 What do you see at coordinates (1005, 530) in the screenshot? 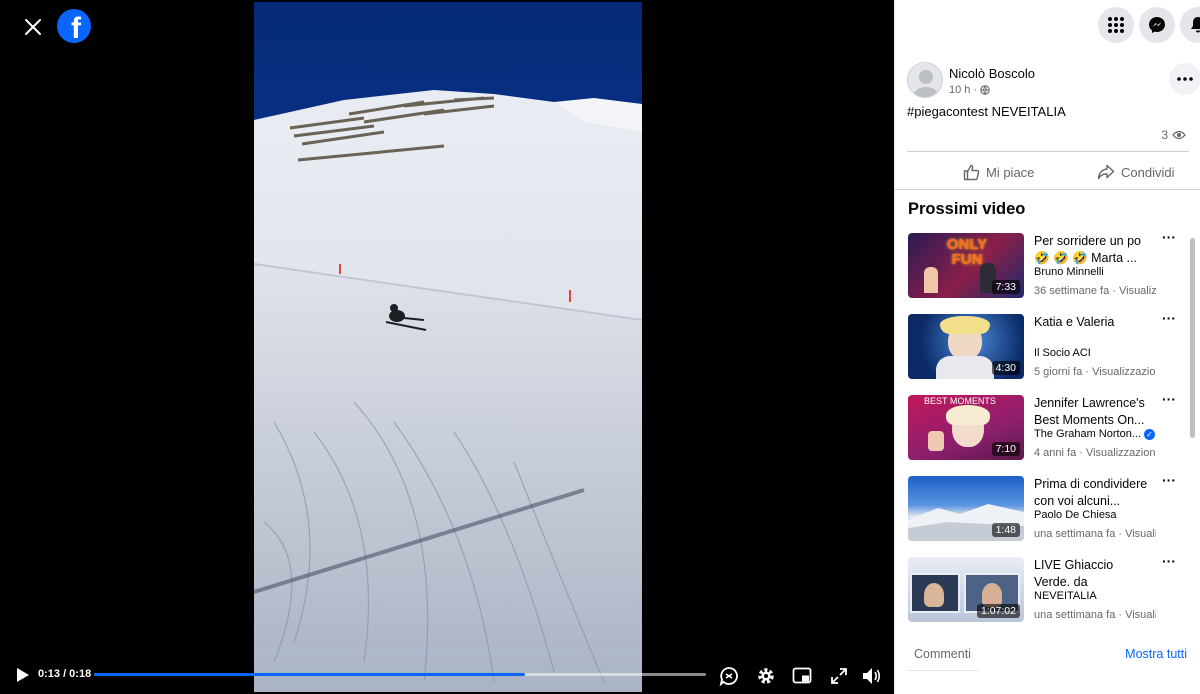
I see `duration-badge: 1:48` at bounding box center [1005, 530].